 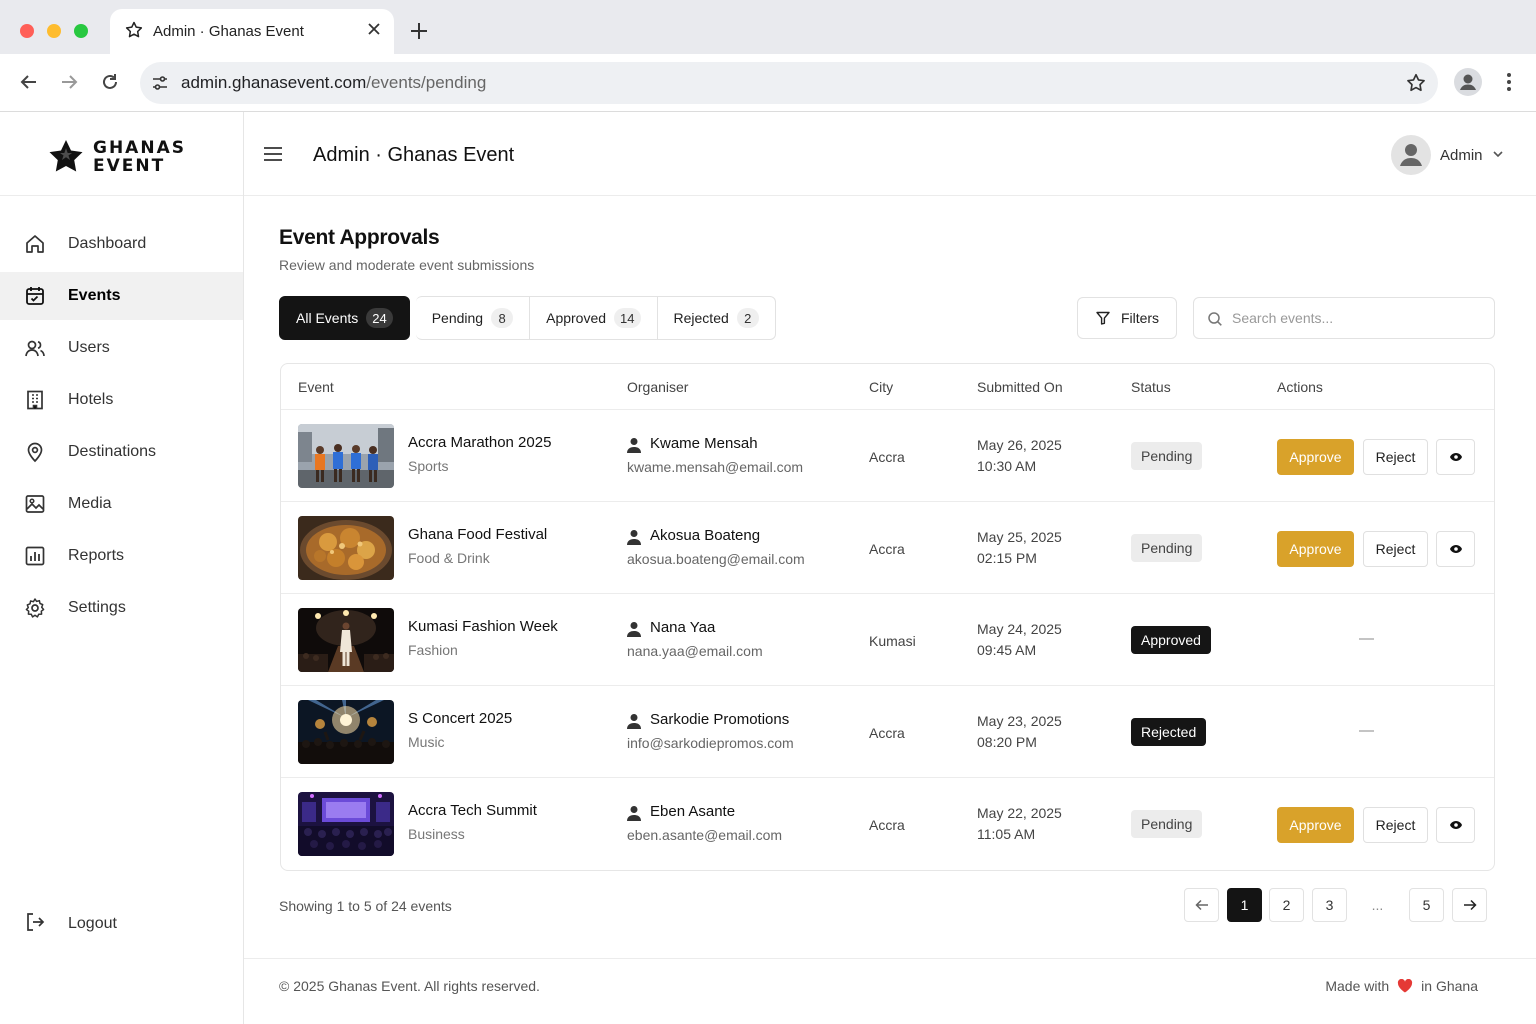 I want to click on sidebar-item-label: Events, so click(x=94, y=295).